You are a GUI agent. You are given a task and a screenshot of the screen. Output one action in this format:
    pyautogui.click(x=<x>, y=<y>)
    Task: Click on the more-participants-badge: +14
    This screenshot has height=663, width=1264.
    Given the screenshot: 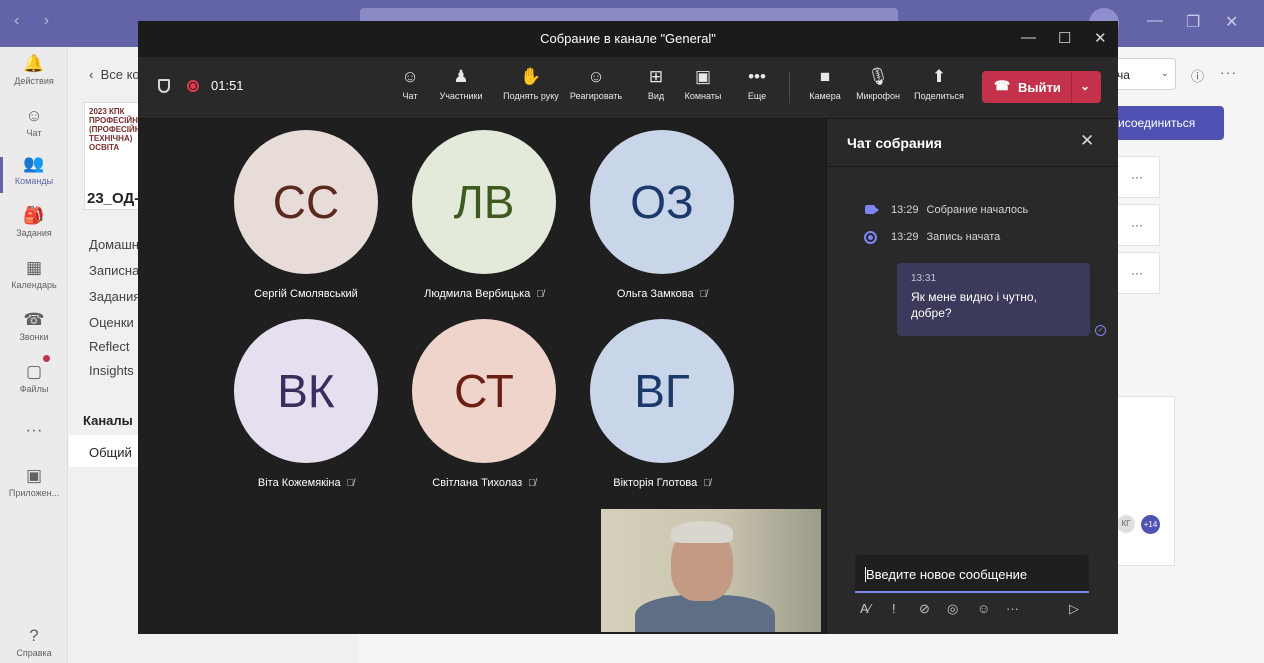 What is the action you would take?
    pyautogui.click(x=1150, y=524)
    